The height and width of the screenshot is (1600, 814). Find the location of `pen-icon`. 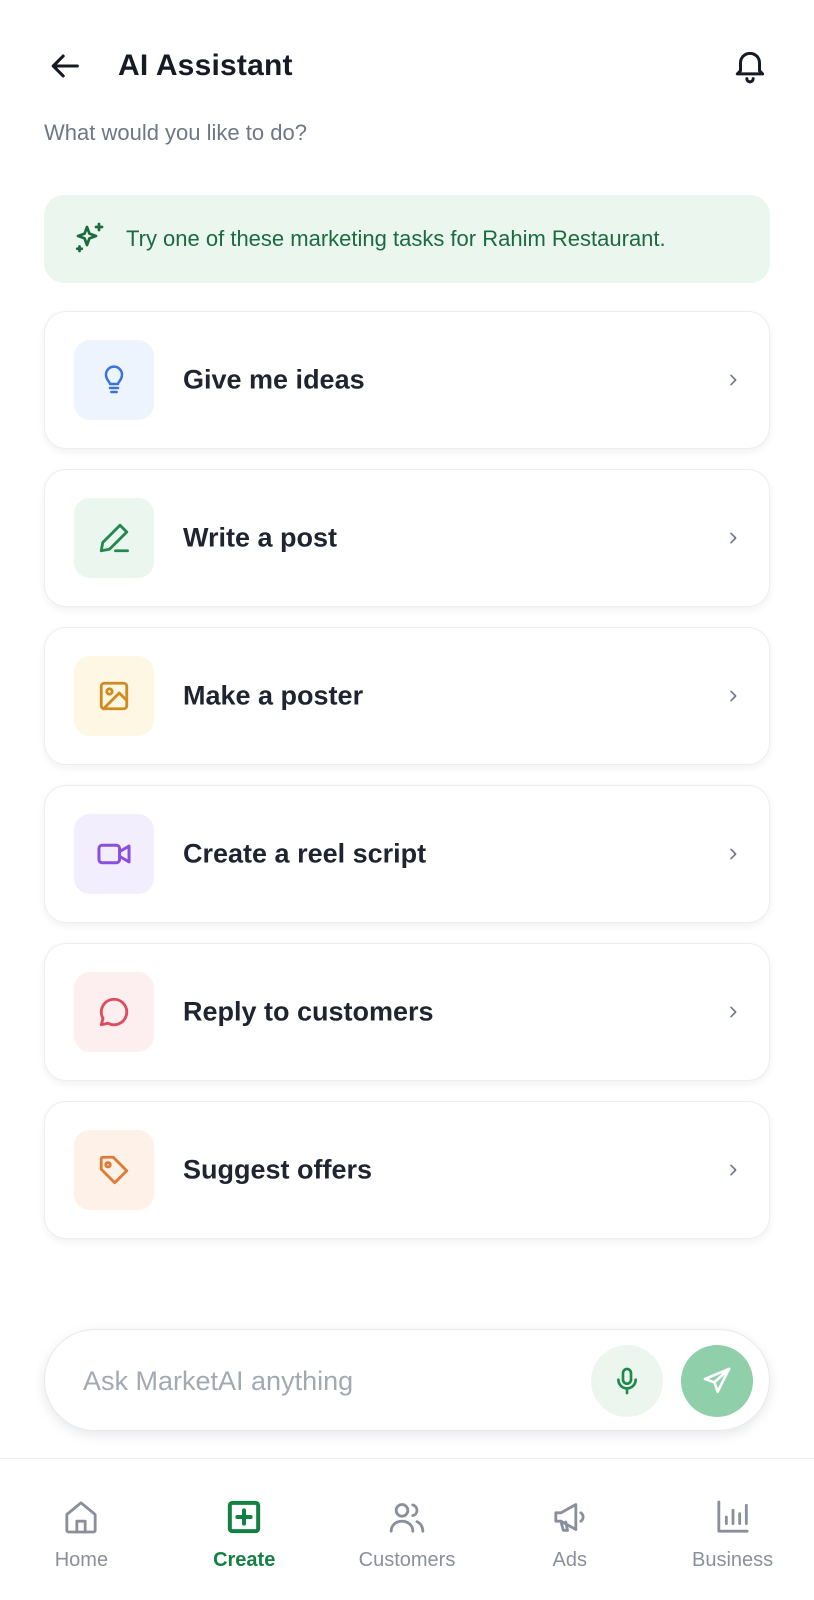

pen-icon is located at coordinates (114, 538).